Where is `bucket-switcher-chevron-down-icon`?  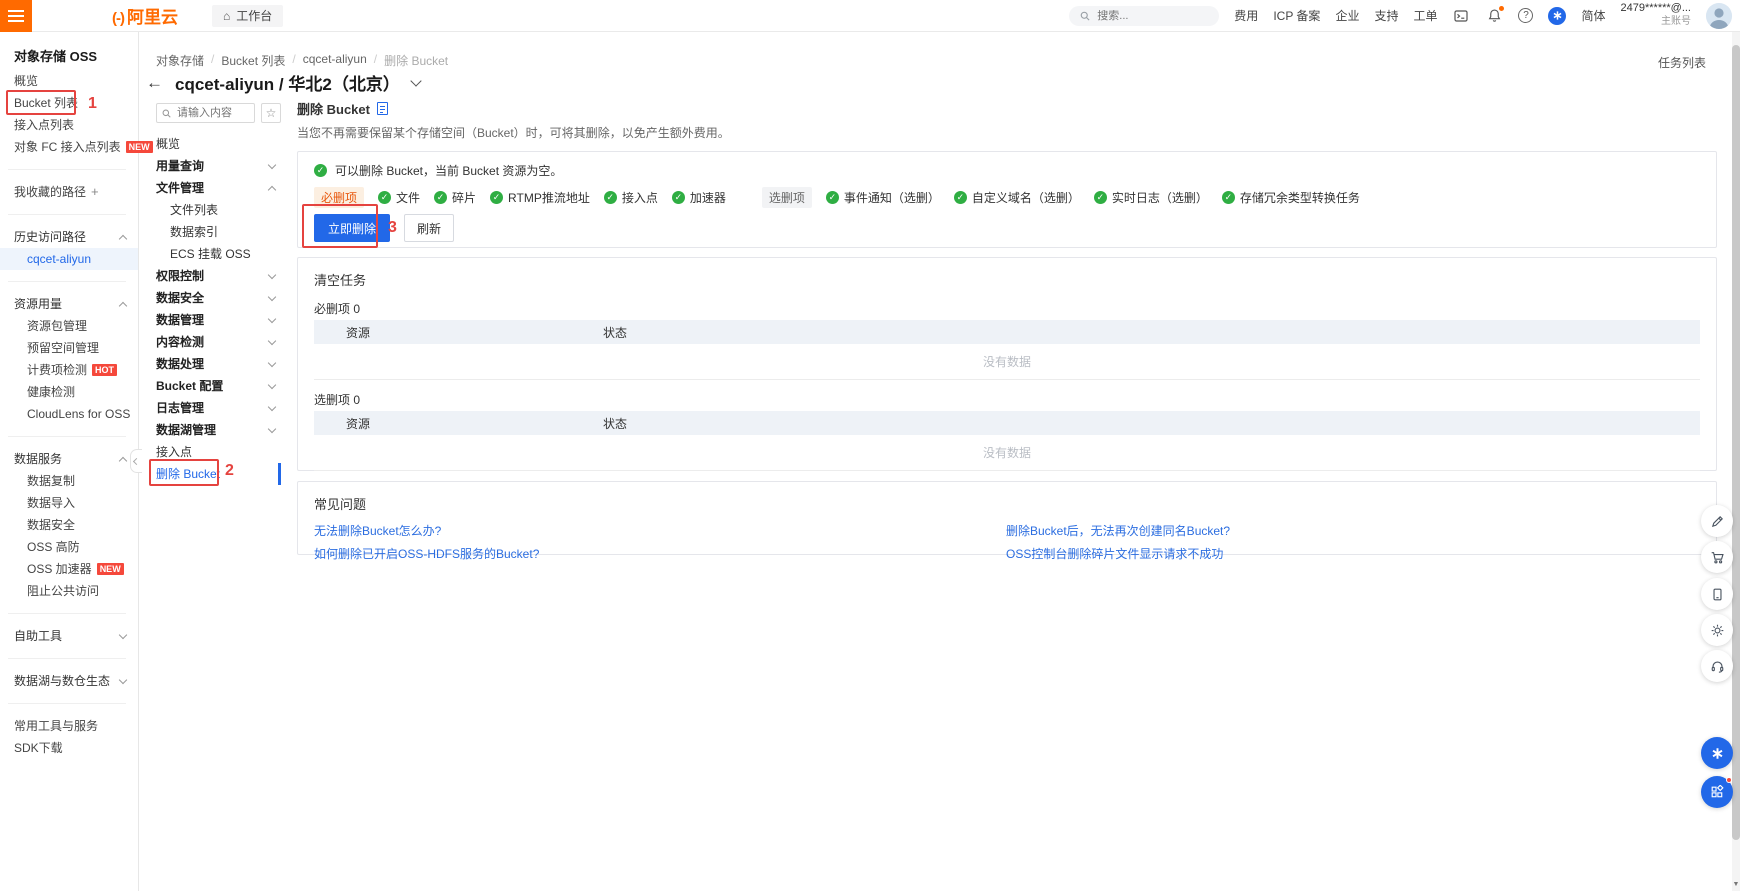
bucket-switcher-chevron-down-icon is located at coordinates (416, 80).